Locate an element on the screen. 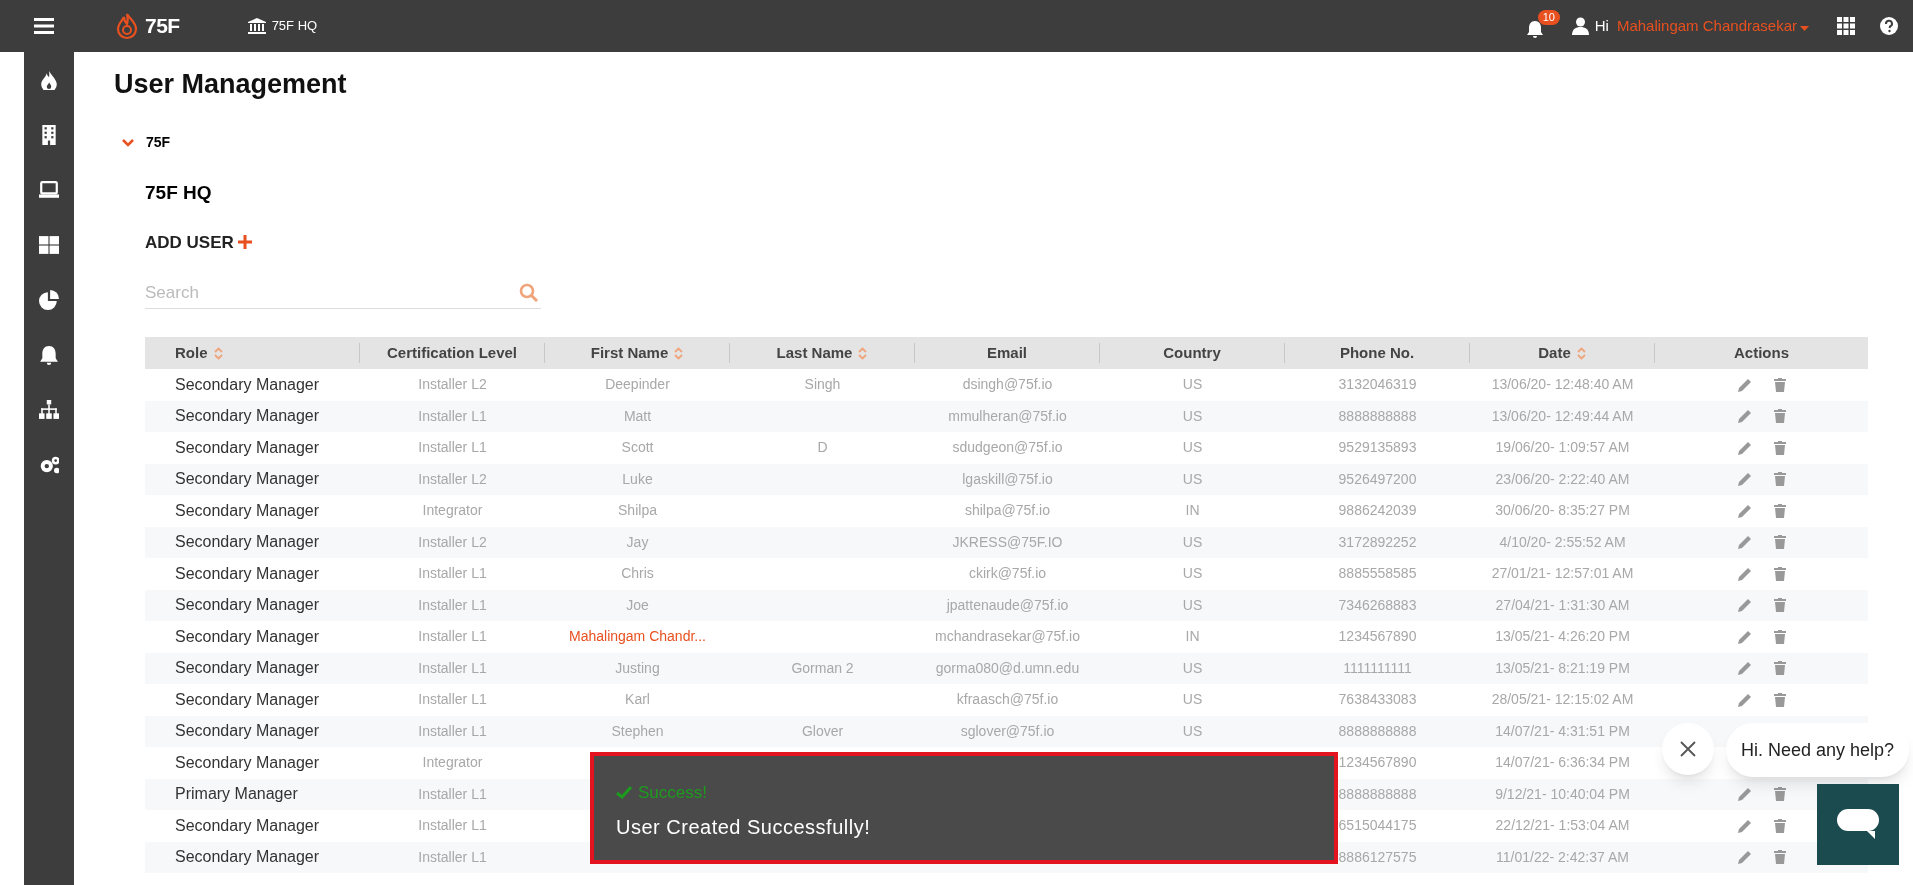  table-cell-text: 14/07/21- 4:31:51 PM is located at coordinates (1562, 731).